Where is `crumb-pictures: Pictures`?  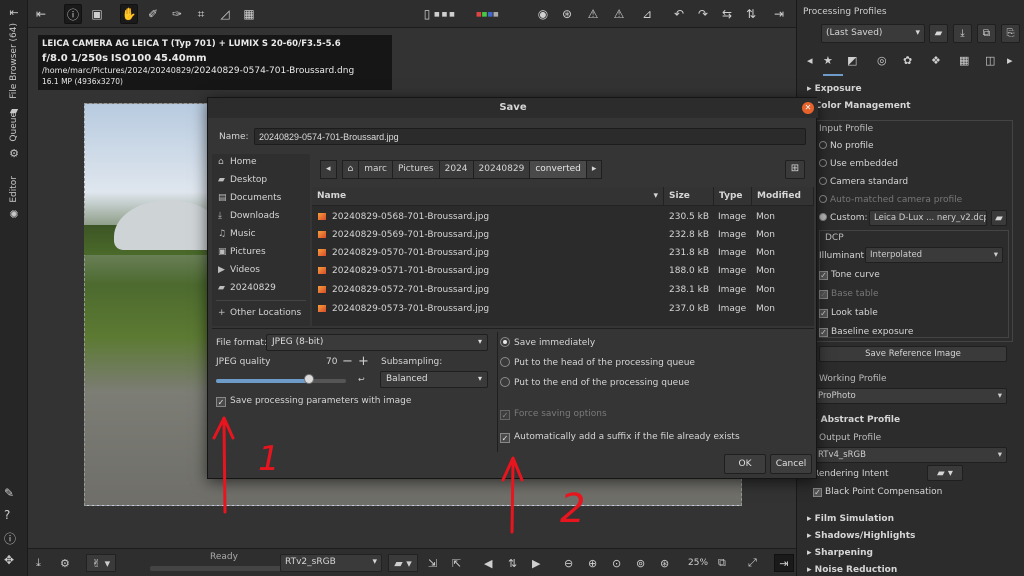 crumb-pictures: Pictures is located at coordinates (415, 169).